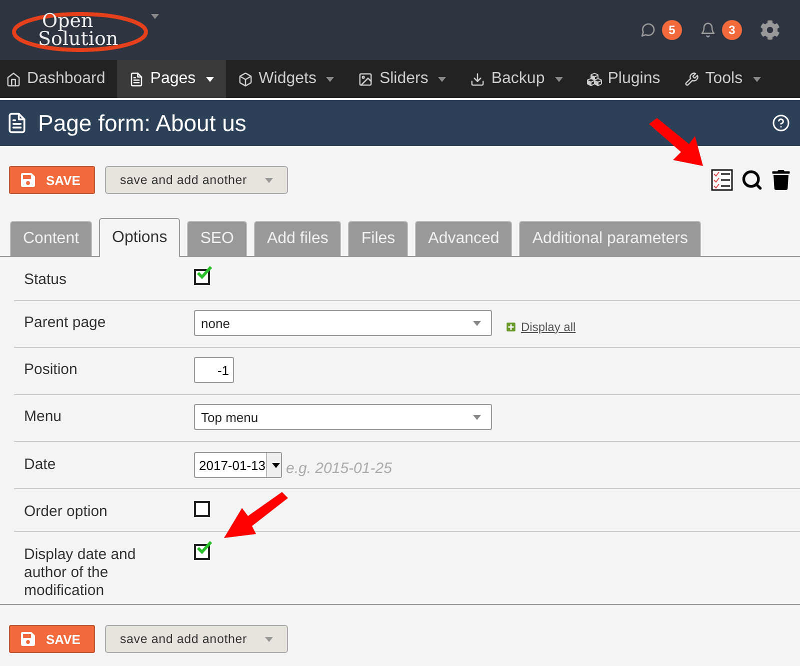  What do you see at coordinates (43, 417) in the screenshot?
I see `field-label: Menu` at bounding box center [43, 417].